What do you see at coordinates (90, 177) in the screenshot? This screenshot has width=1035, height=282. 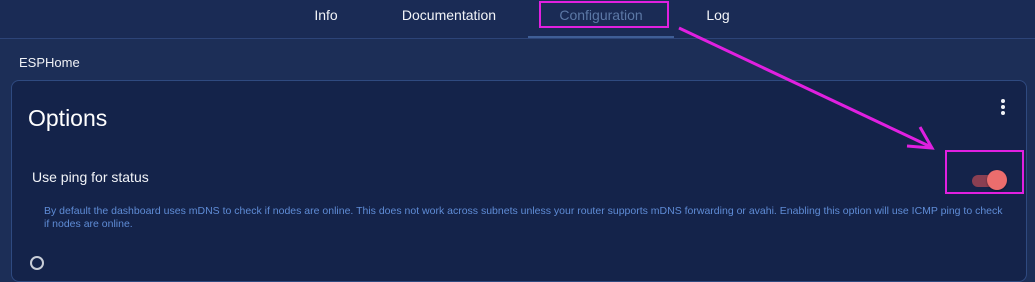 I see `option-label: Use ping for status` at bounding box center [90, 177].